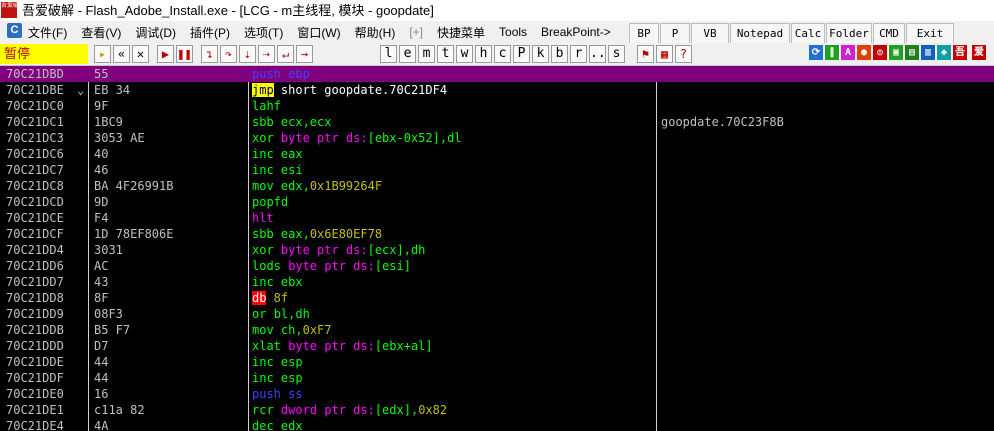 This screenshot has height=431, width=994. I want to click on refresh-icon: ⟳, so click(816, 52).